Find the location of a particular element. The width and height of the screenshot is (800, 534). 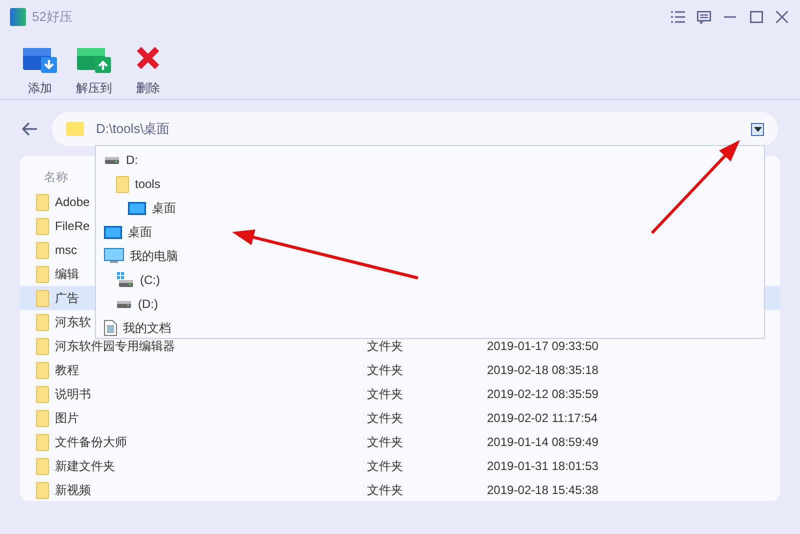

file-name: 说明书 is located at coordinates (73, 394).